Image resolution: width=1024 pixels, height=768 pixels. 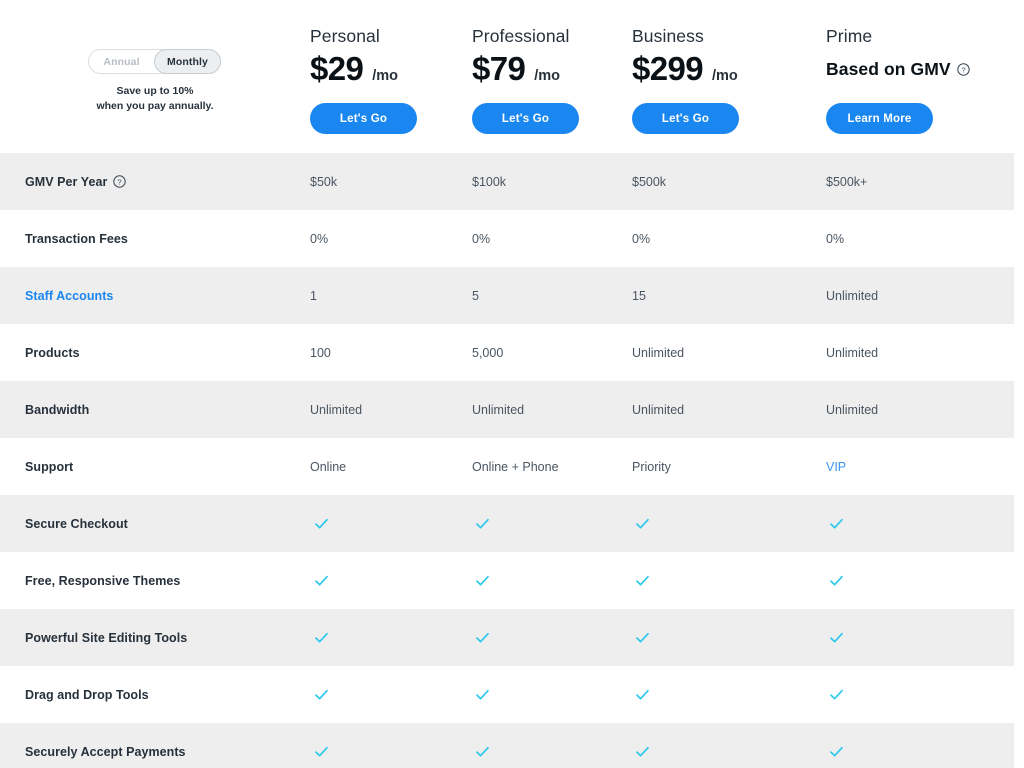 What do you see at coordinates (66, 181) in the screenshot?
I see `feature-label-text: GMV Per Year` at bounding box center [66, 181].